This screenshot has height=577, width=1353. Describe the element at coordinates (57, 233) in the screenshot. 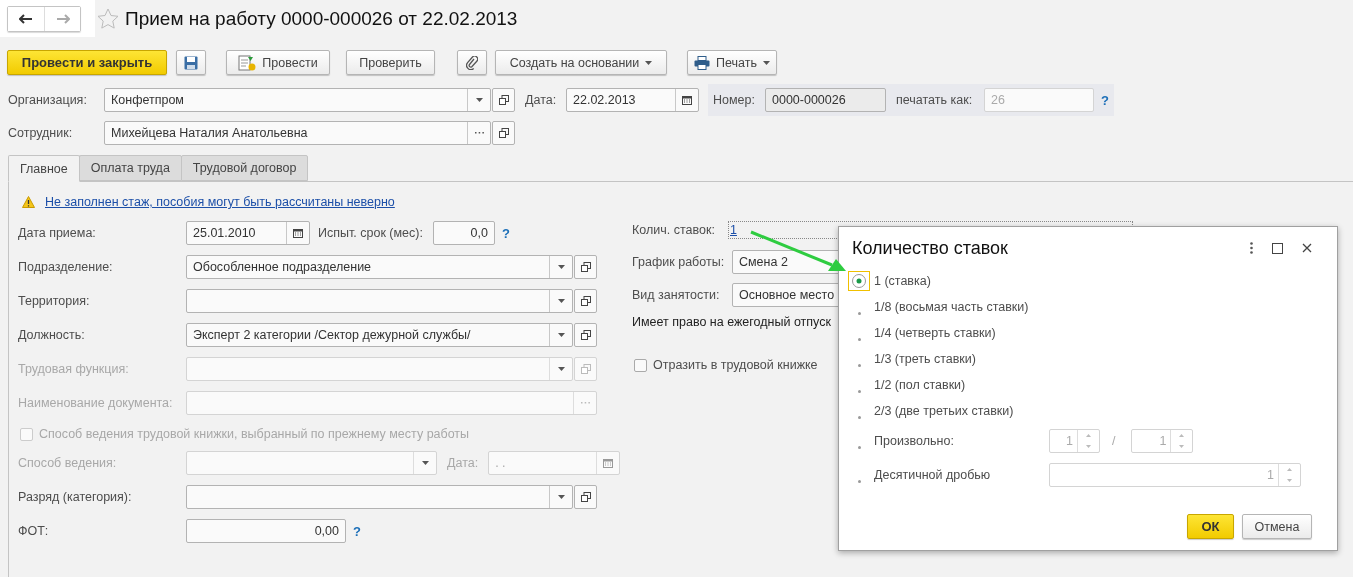

I see `field-label: Дата приема:` at that location.